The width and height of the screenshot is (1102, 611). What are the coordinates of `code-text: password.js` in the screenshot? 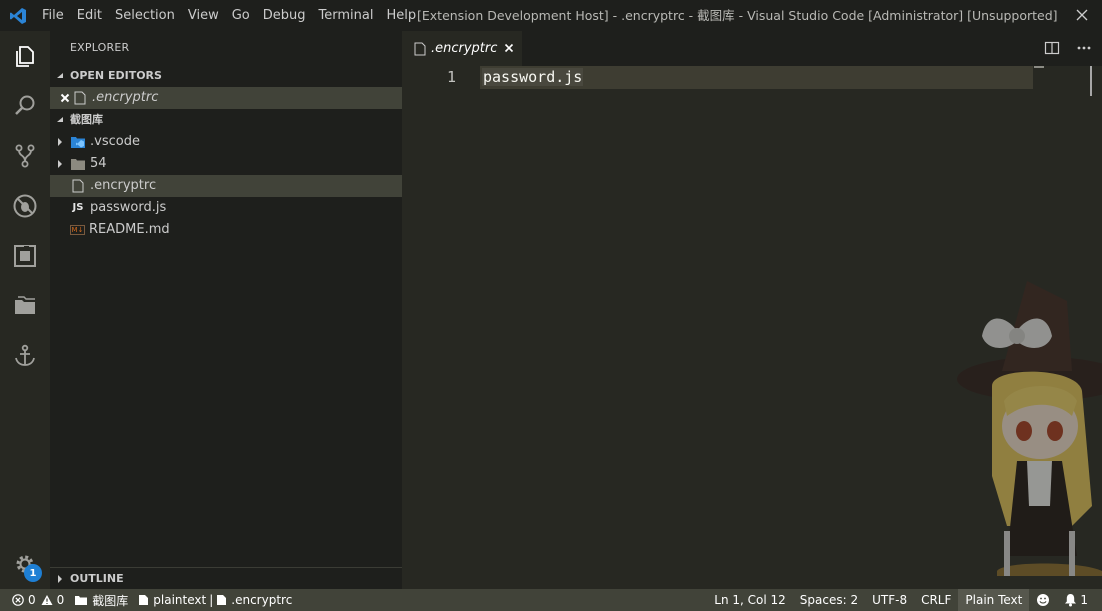 It's located at (533, 77).